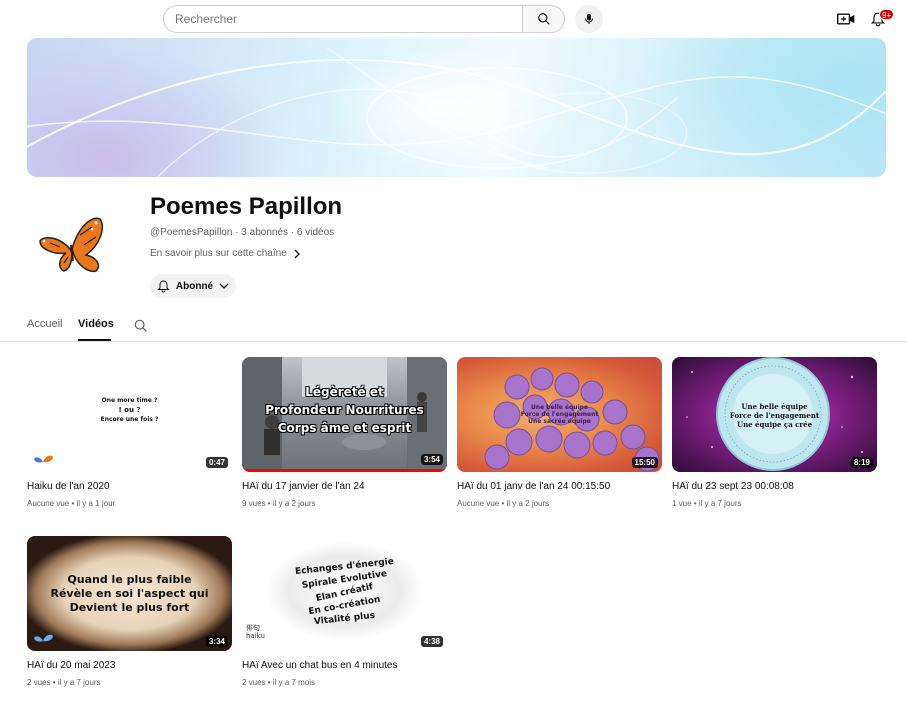 The image size is (907, 706). Describe the element at coordinates (344, 470) in the screenshot. I see `watch-progress-bar` at that location.